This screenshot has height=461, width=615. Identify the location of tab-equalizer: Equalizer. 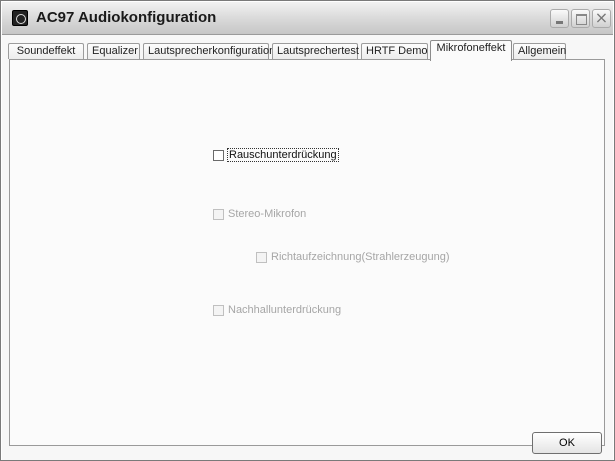
(113, 51).